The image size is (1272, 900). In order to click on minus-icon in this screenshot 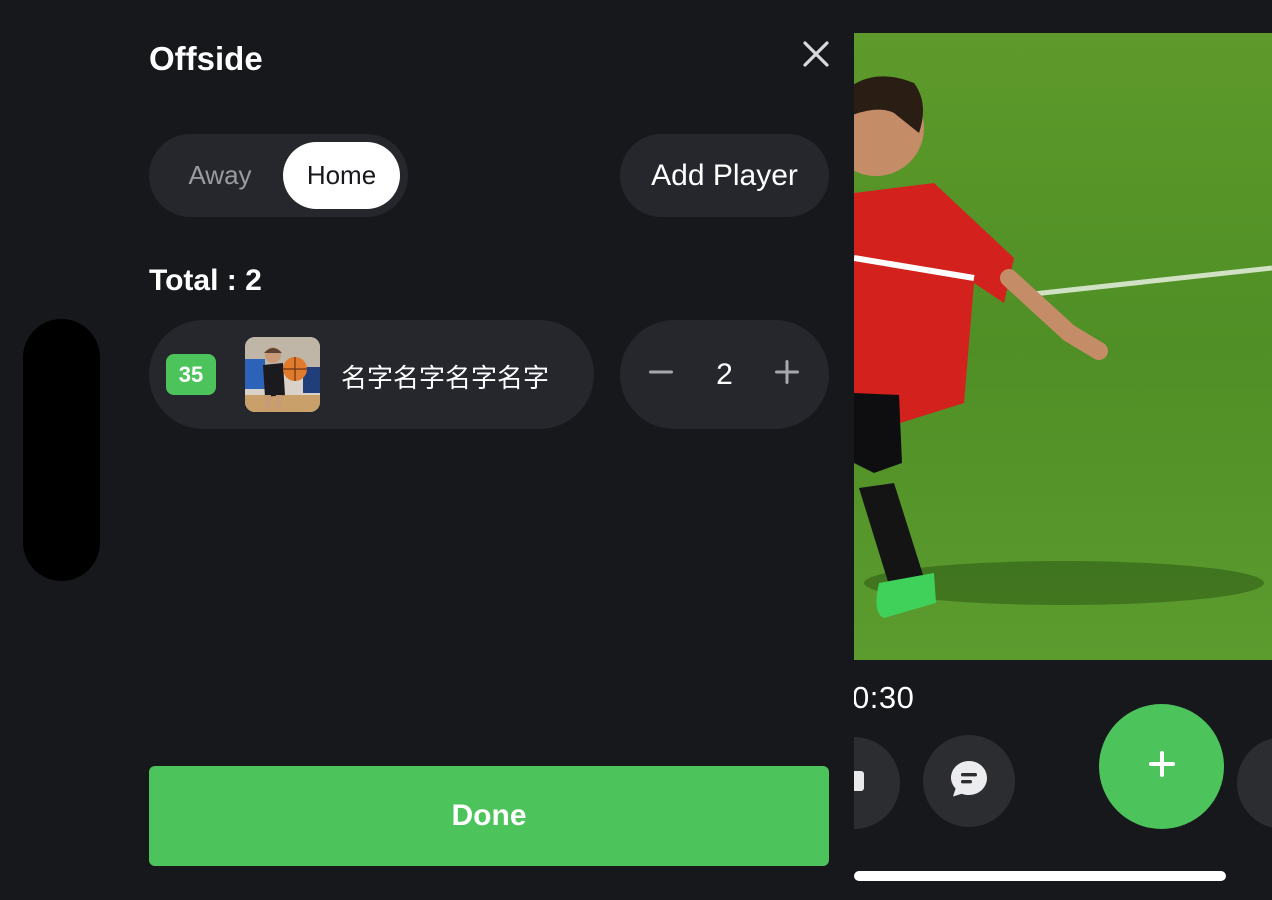, I will do `click(661, 374)`.